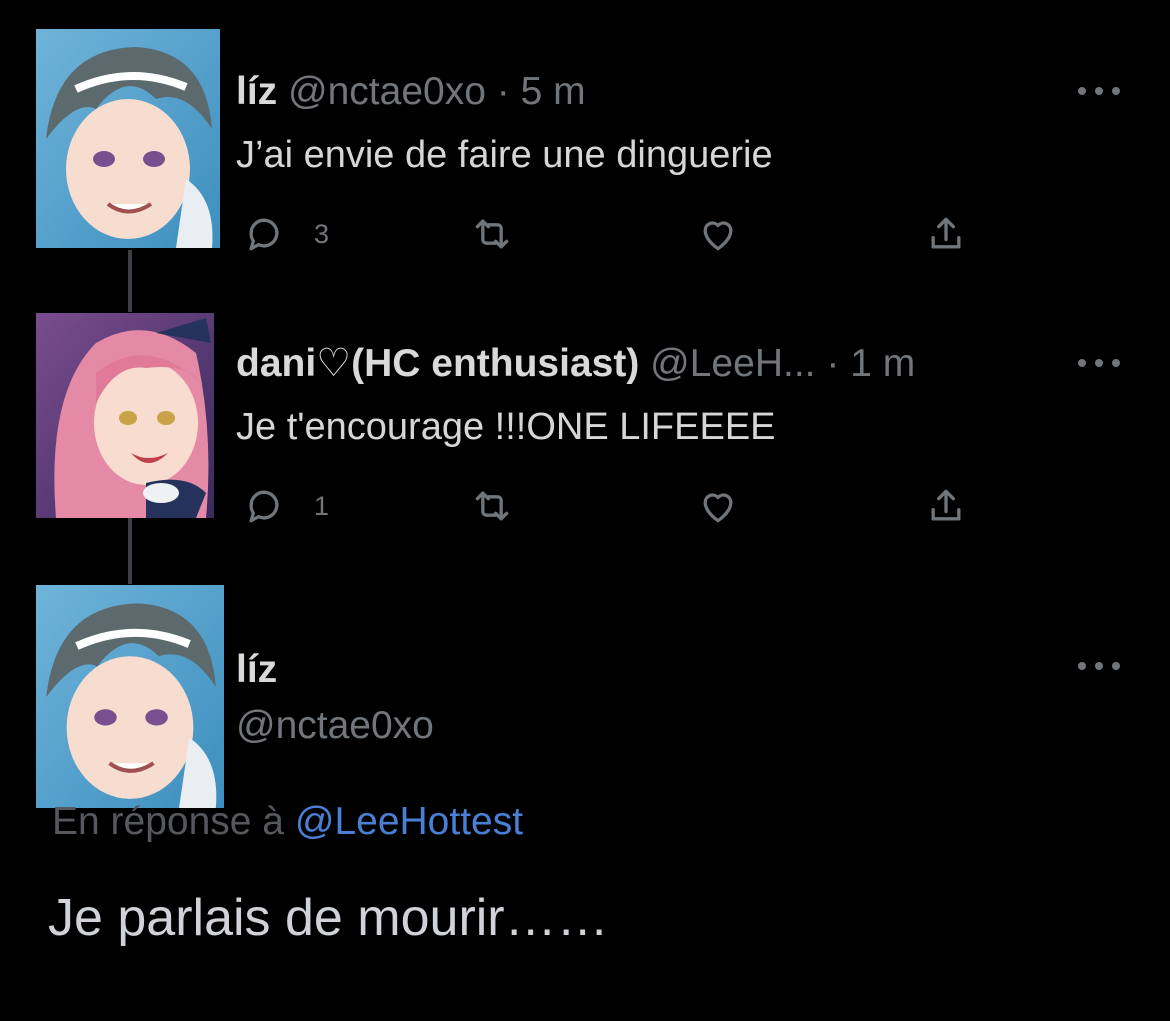  Describe the element at coordinates (285, 506) in the screenshot. I see `reply-button: 1` at that location.